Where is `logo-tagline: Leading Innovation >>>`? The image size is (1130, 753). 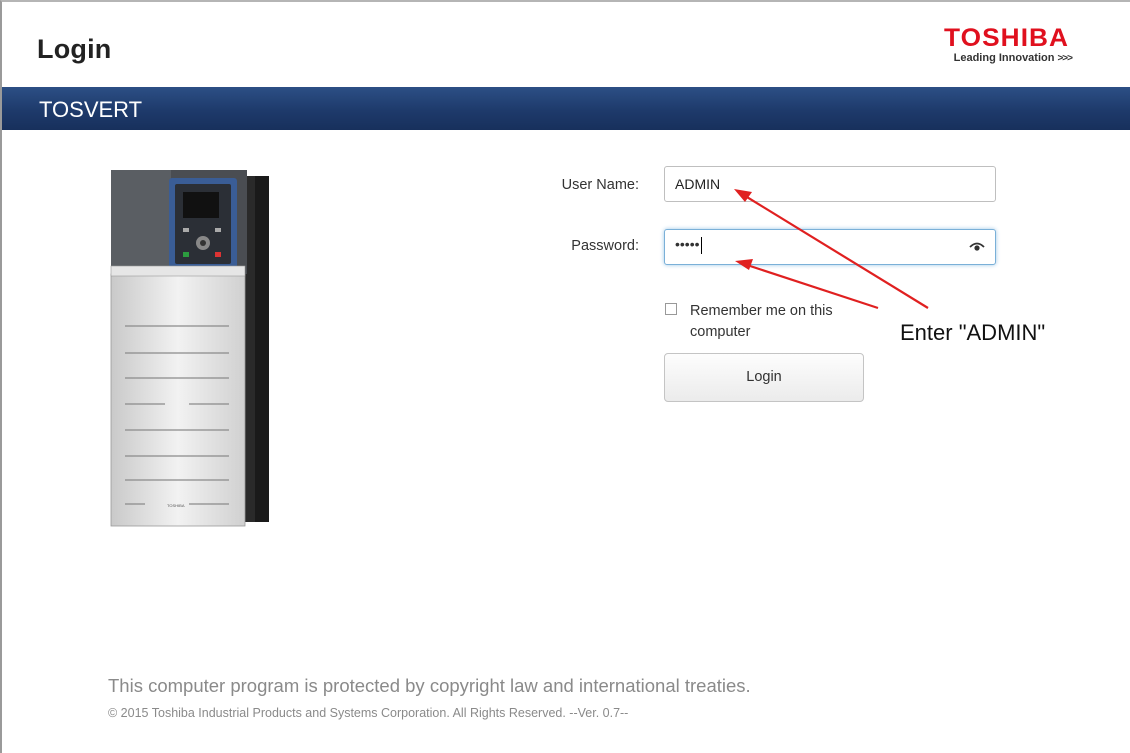
logo-tagline: Leading Innovation >>> is located at coordinates (1013, 58).